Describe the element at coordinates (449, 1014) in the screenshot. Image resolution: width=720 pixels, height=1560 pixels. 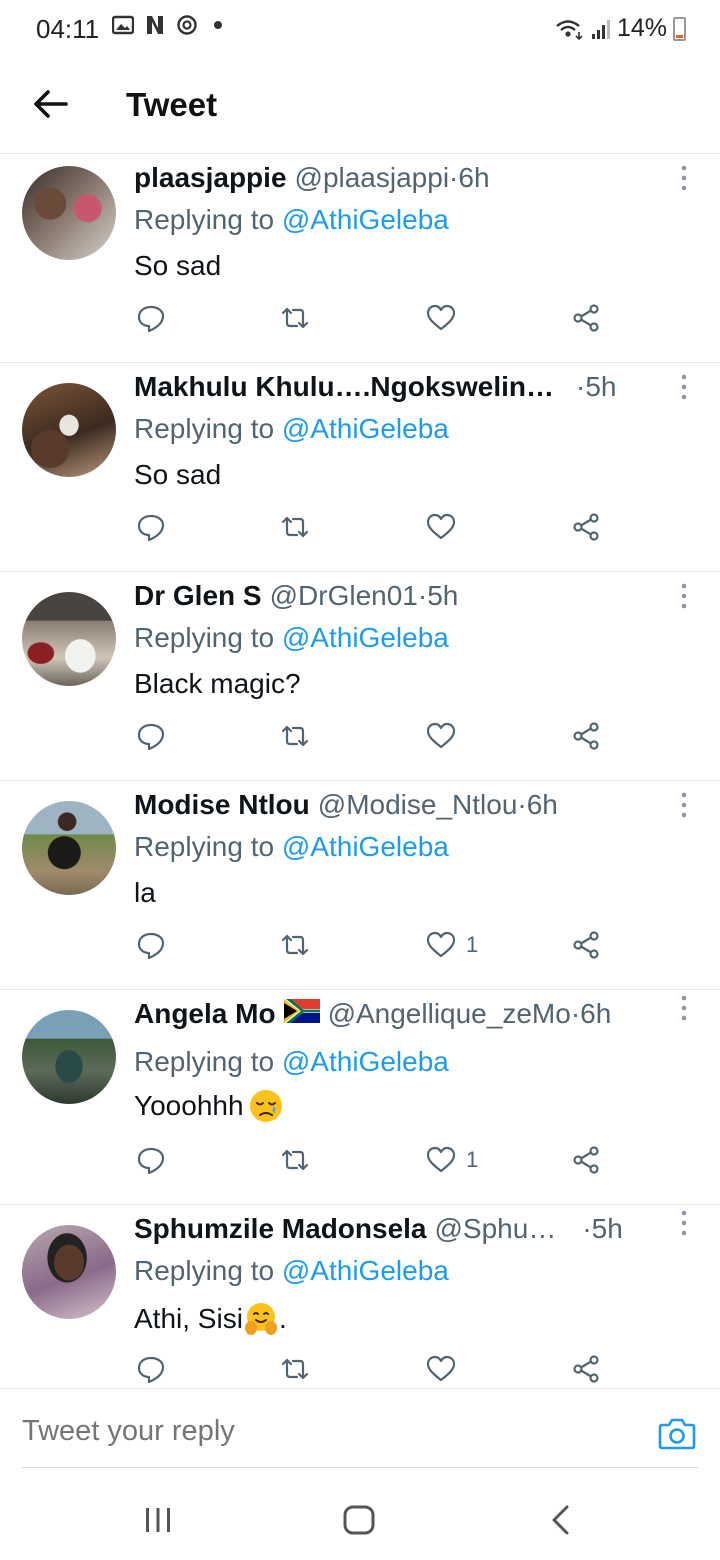
I see `user-handle: @Angellique_zeMo` at that location.